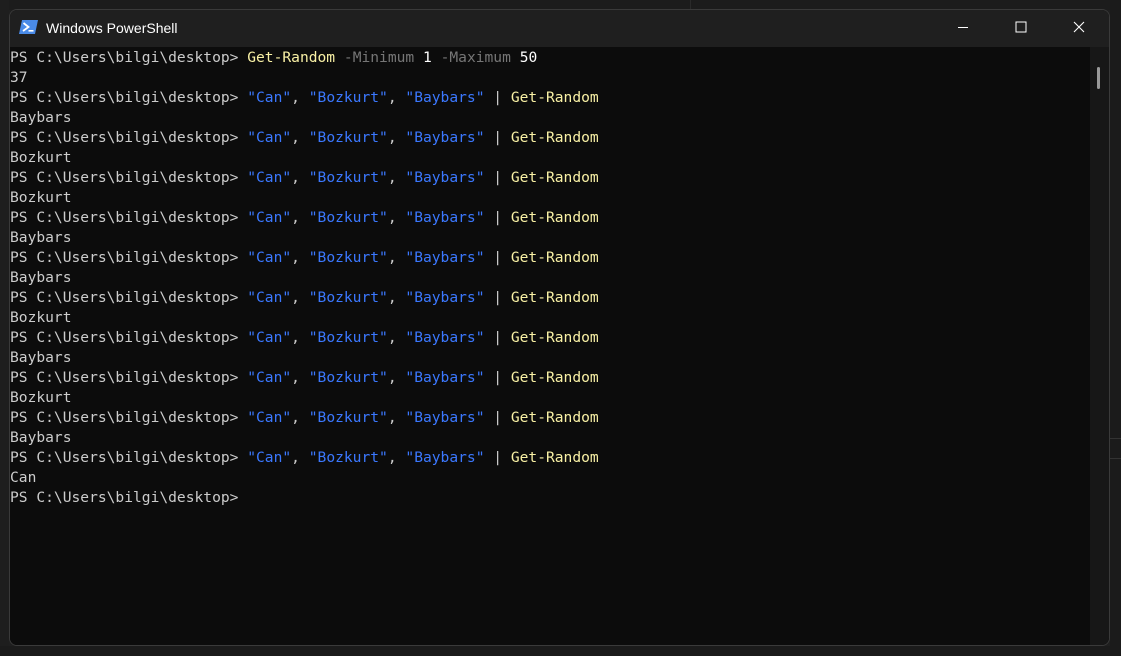 The width and height of the screenshot is (1121, 656). I want to click on parameter: -Minimum, so click(379, 57).